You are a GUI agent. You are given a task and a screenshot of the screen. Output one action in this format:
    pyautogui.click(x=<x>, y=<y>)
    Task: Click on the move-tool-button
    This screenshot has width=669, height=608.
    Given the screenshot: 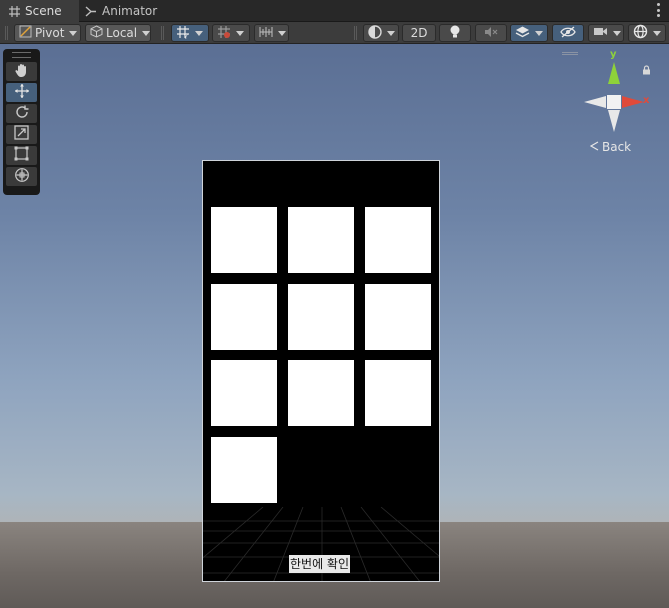 What is the action you would take?
    pyautogui.click(x=21, y=92)
    